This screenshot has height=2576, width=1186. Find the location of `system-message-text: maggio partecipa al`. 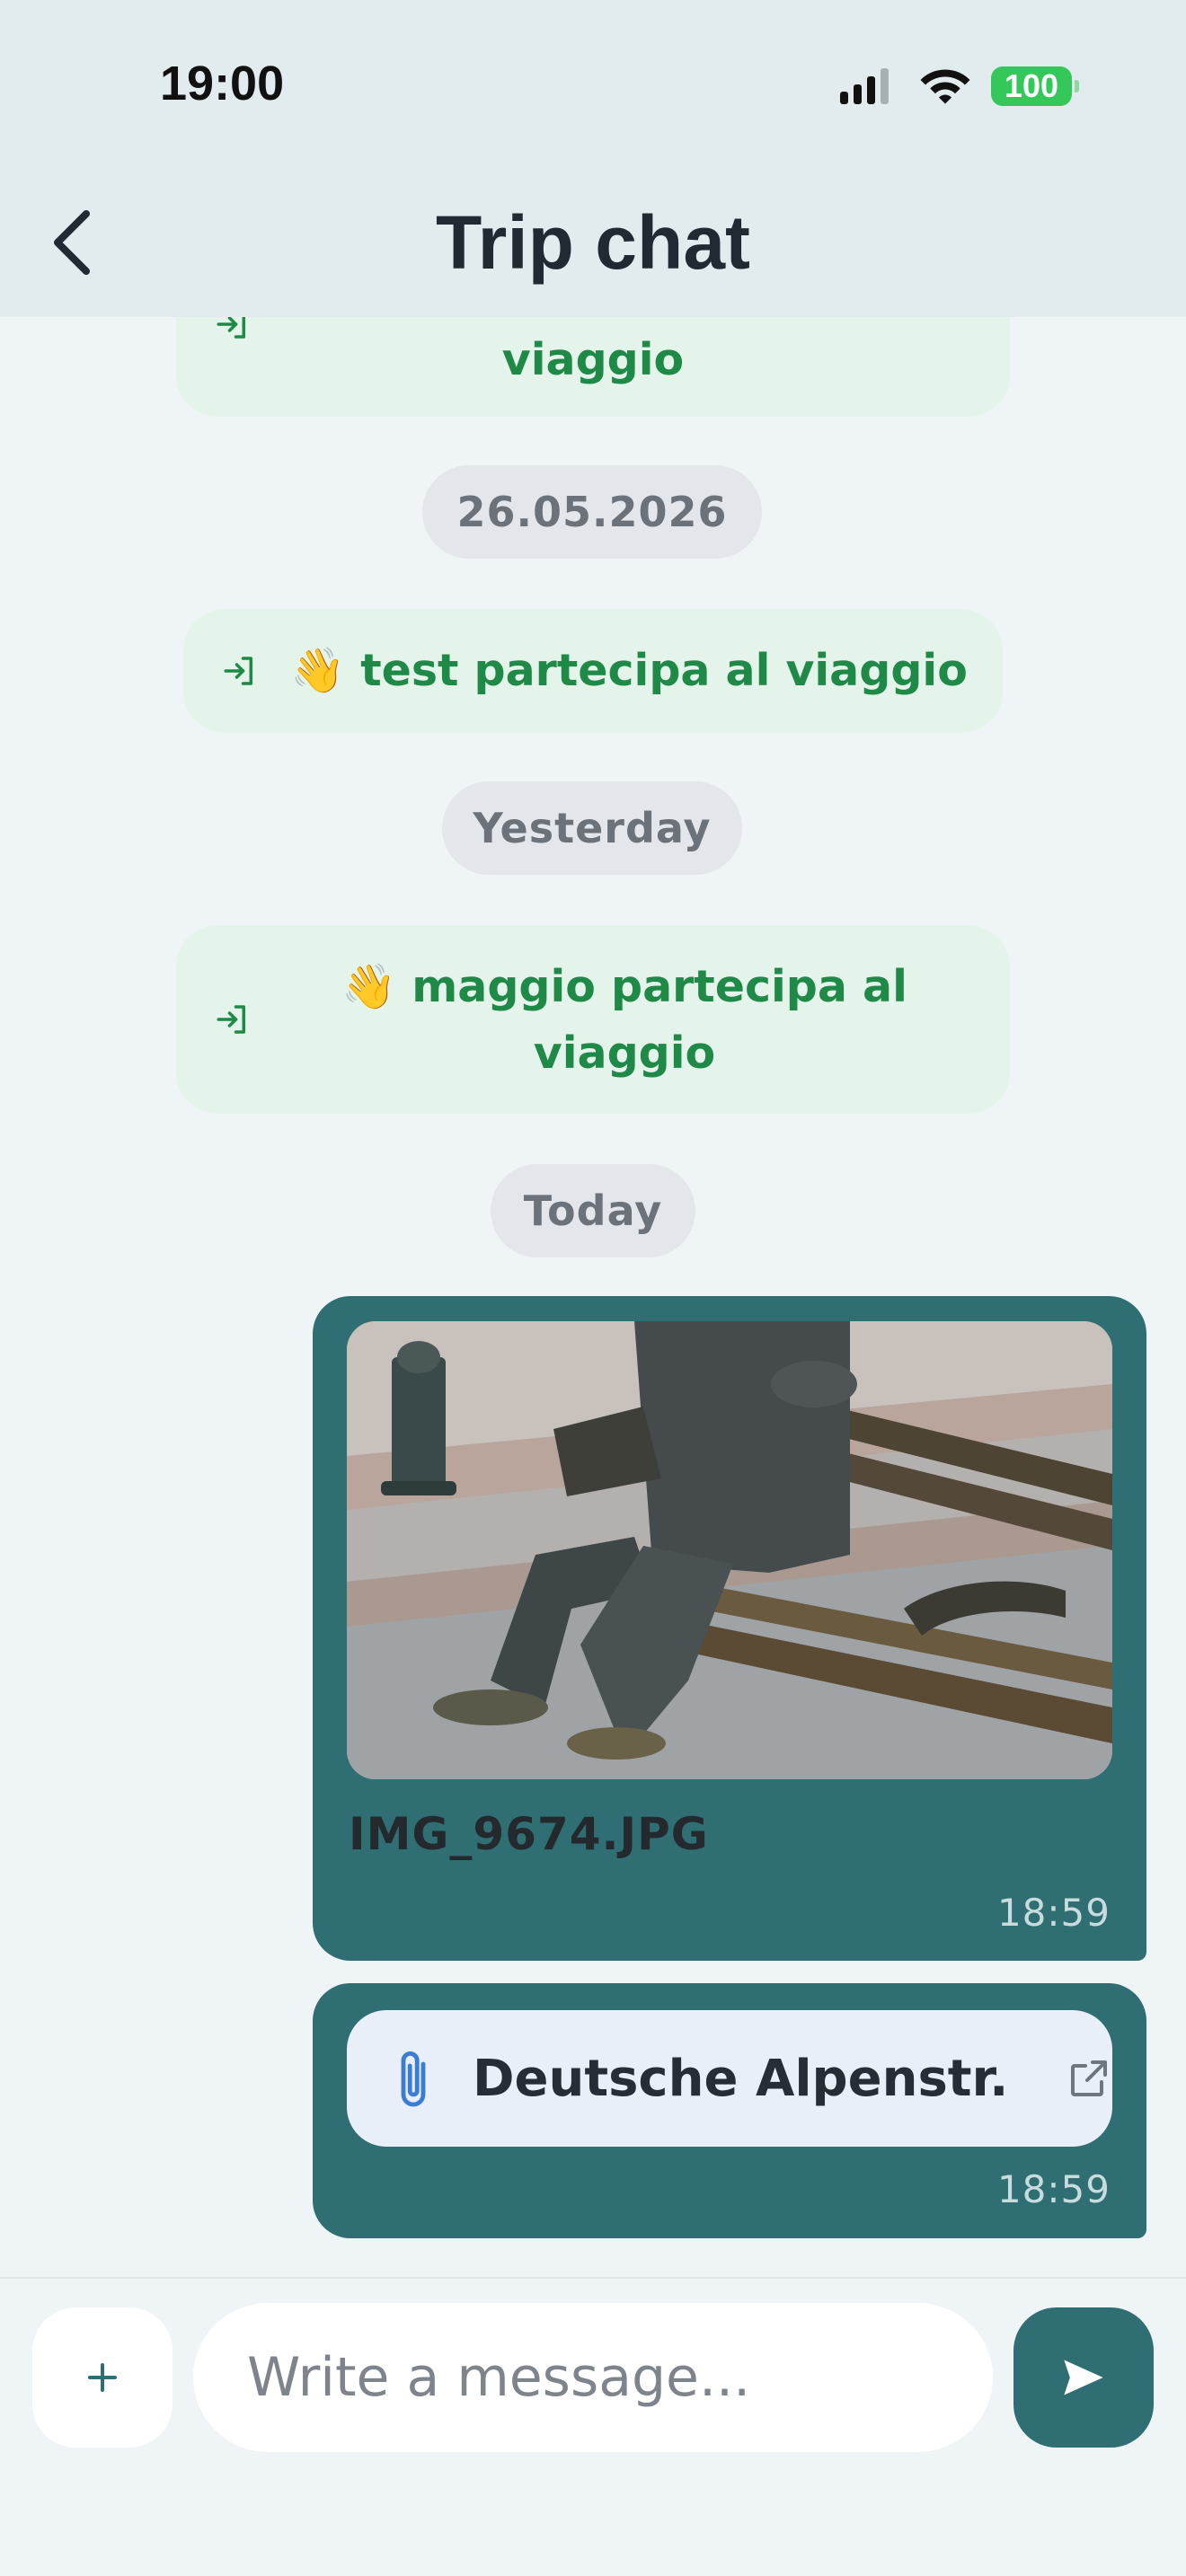

system-message-text: maggio partecipa al is located at coordinates (659, 987).